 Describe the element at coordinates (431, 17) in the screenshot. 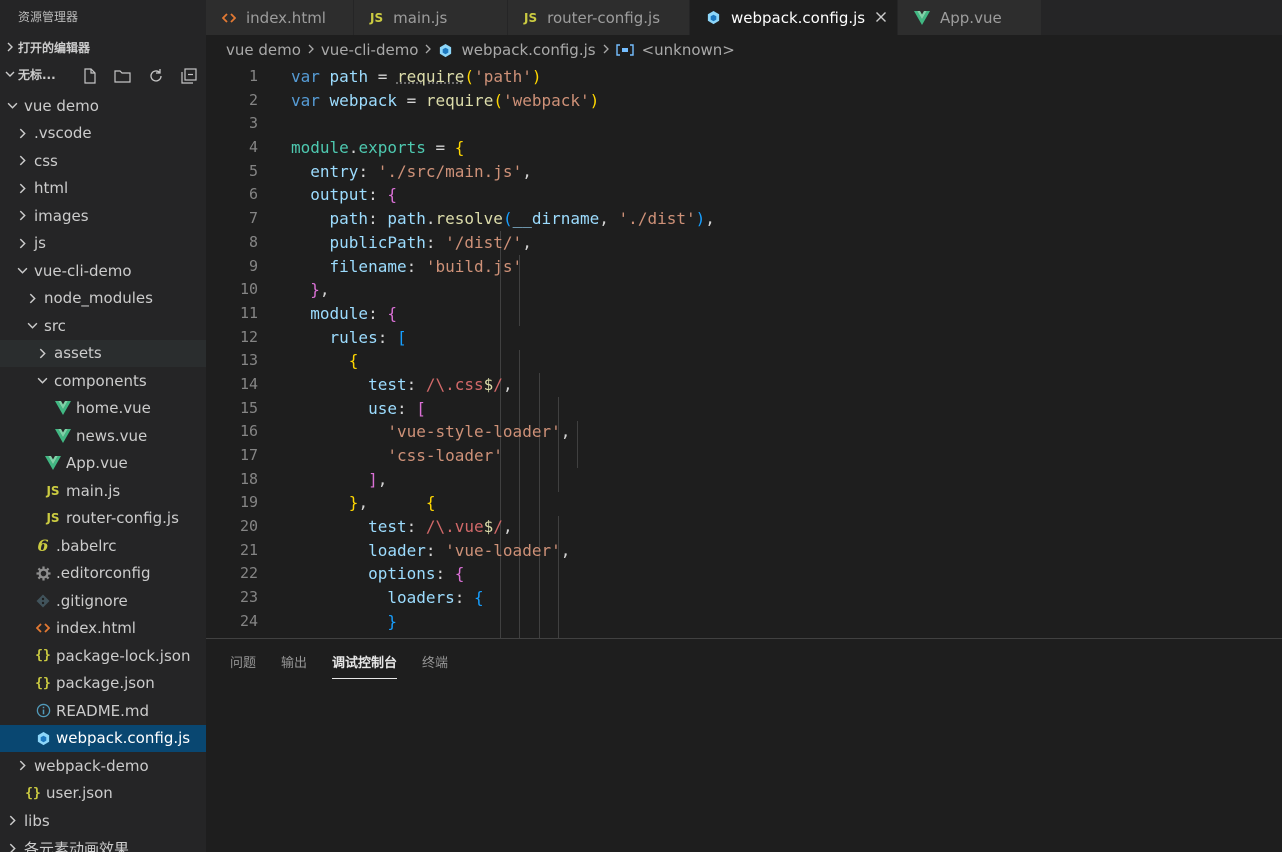

I see `editor-tab: JS main.js` at that location.